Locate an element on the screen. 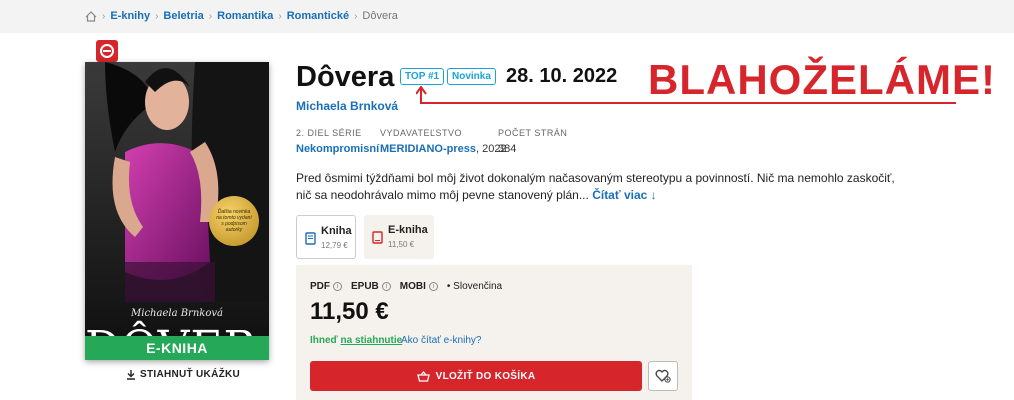 The width and height of the screenshot is (1014, 400). author-link: Michaela Brnková is located at coordinates (347, 106).